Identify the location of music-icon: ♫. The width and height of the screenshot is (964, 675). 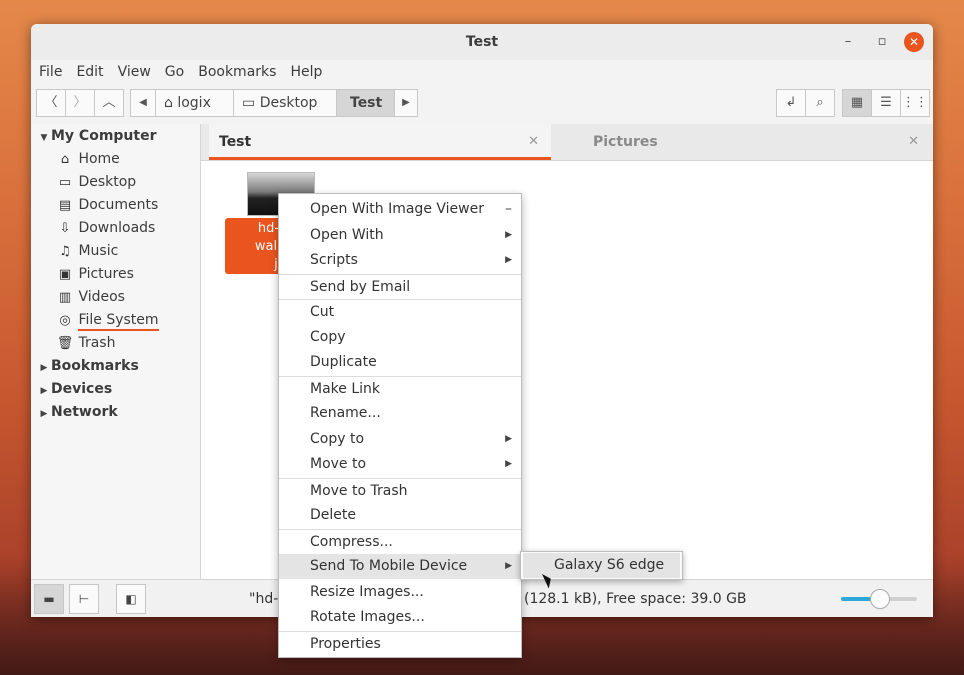
(65, 251).